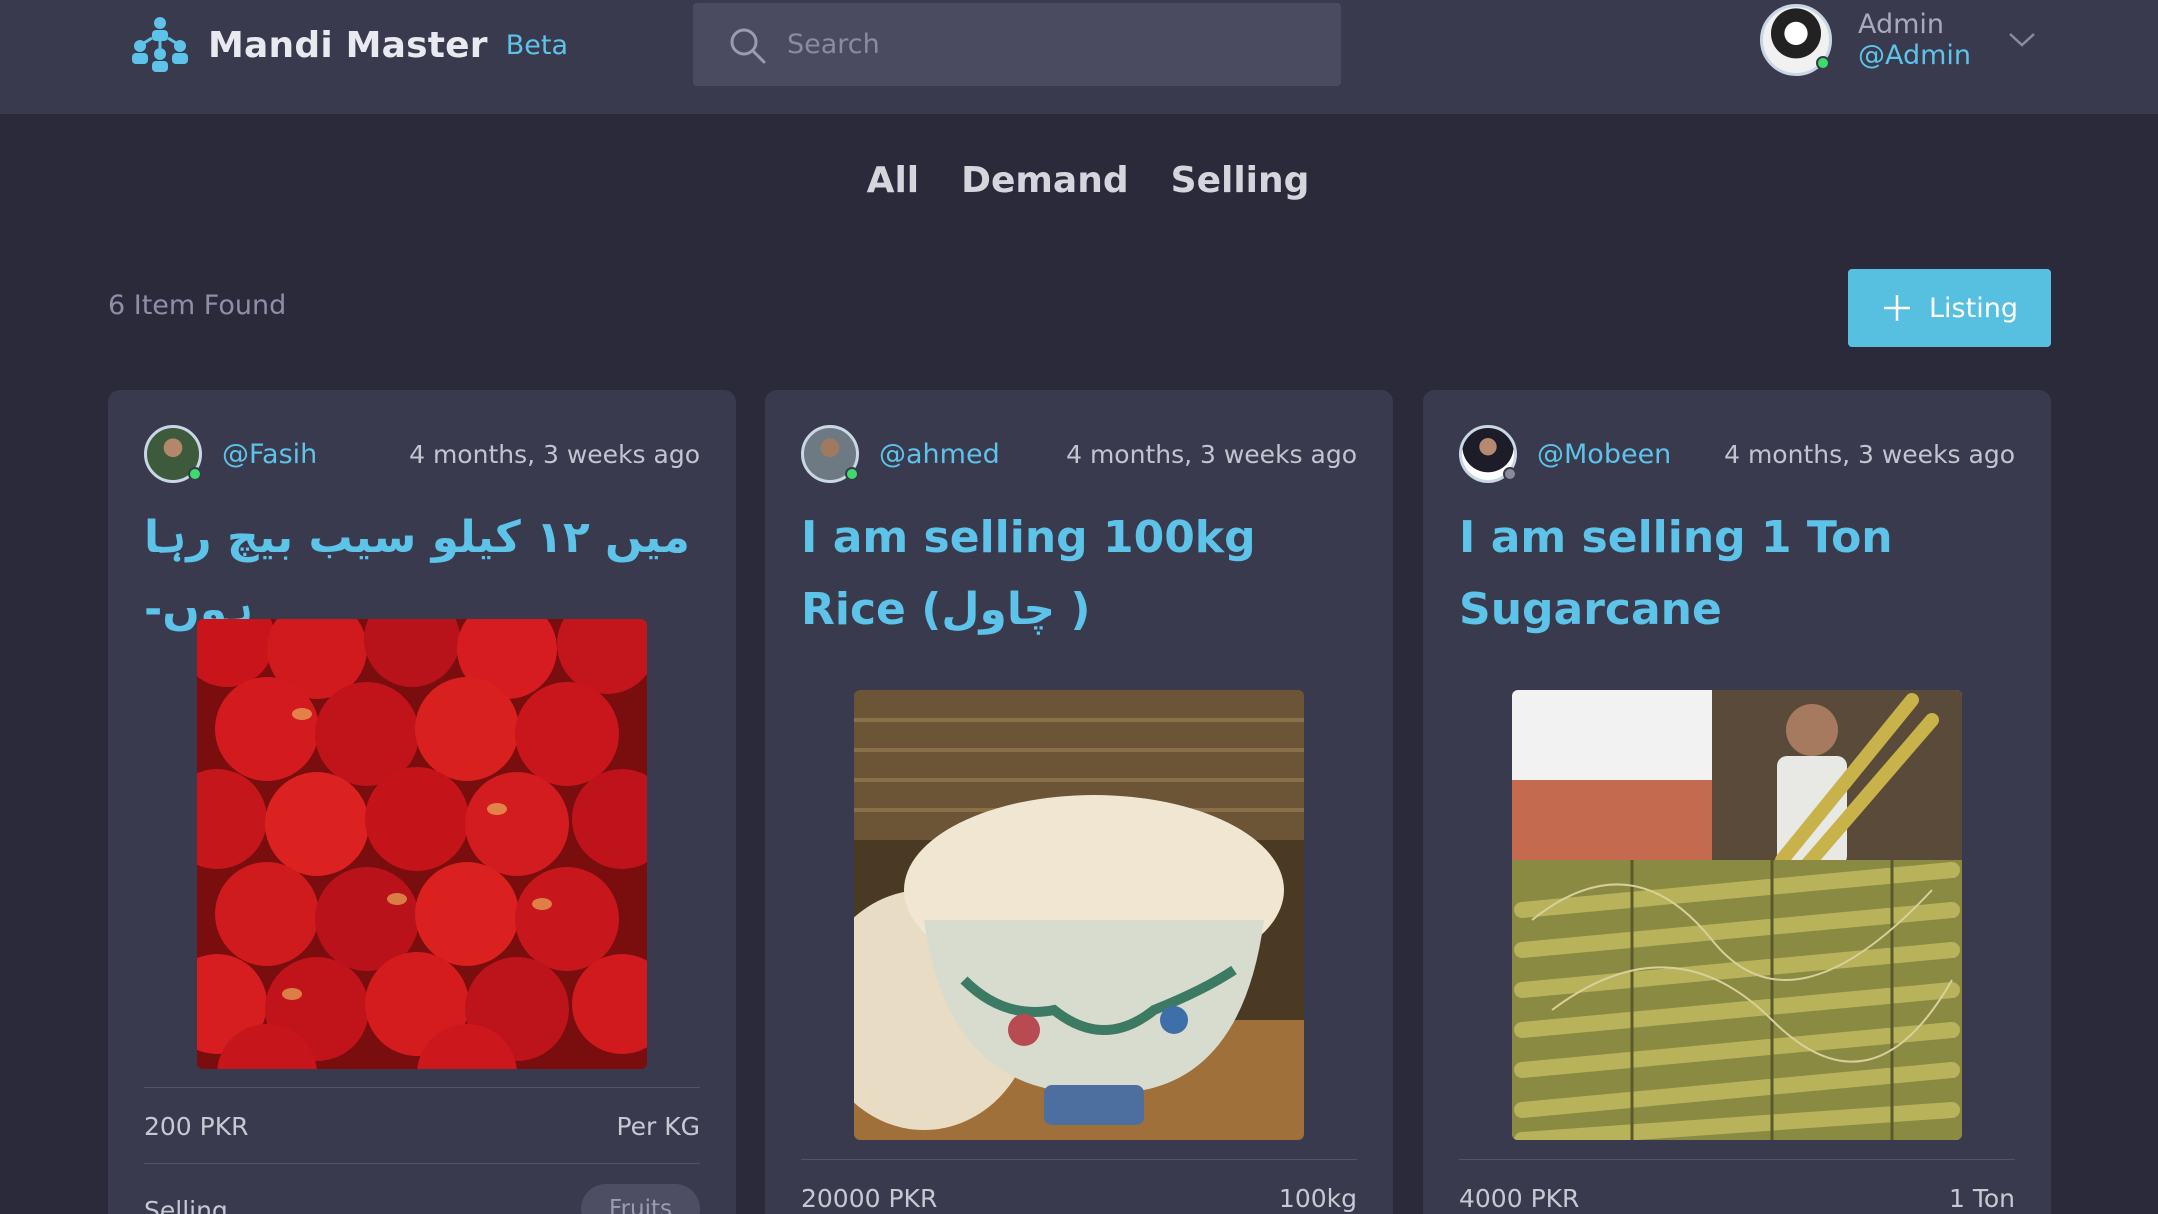  What do you see at coordinates (196, 1126) in the screenshot?
I see `listing-price: 200 PKR` at bounding box center [196, 1126].